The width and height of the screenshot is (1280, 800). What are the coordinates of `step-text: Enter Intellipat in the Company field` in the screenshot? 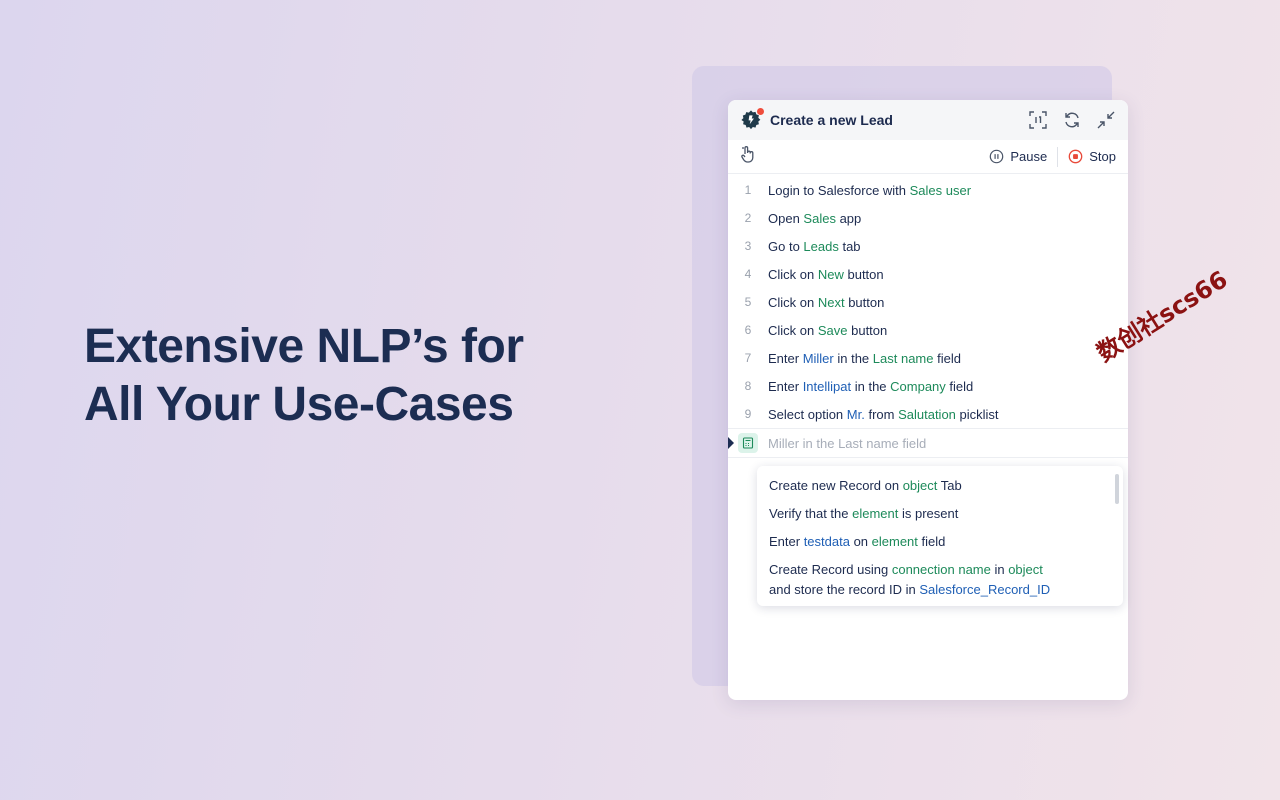 It's located at (870, 386).